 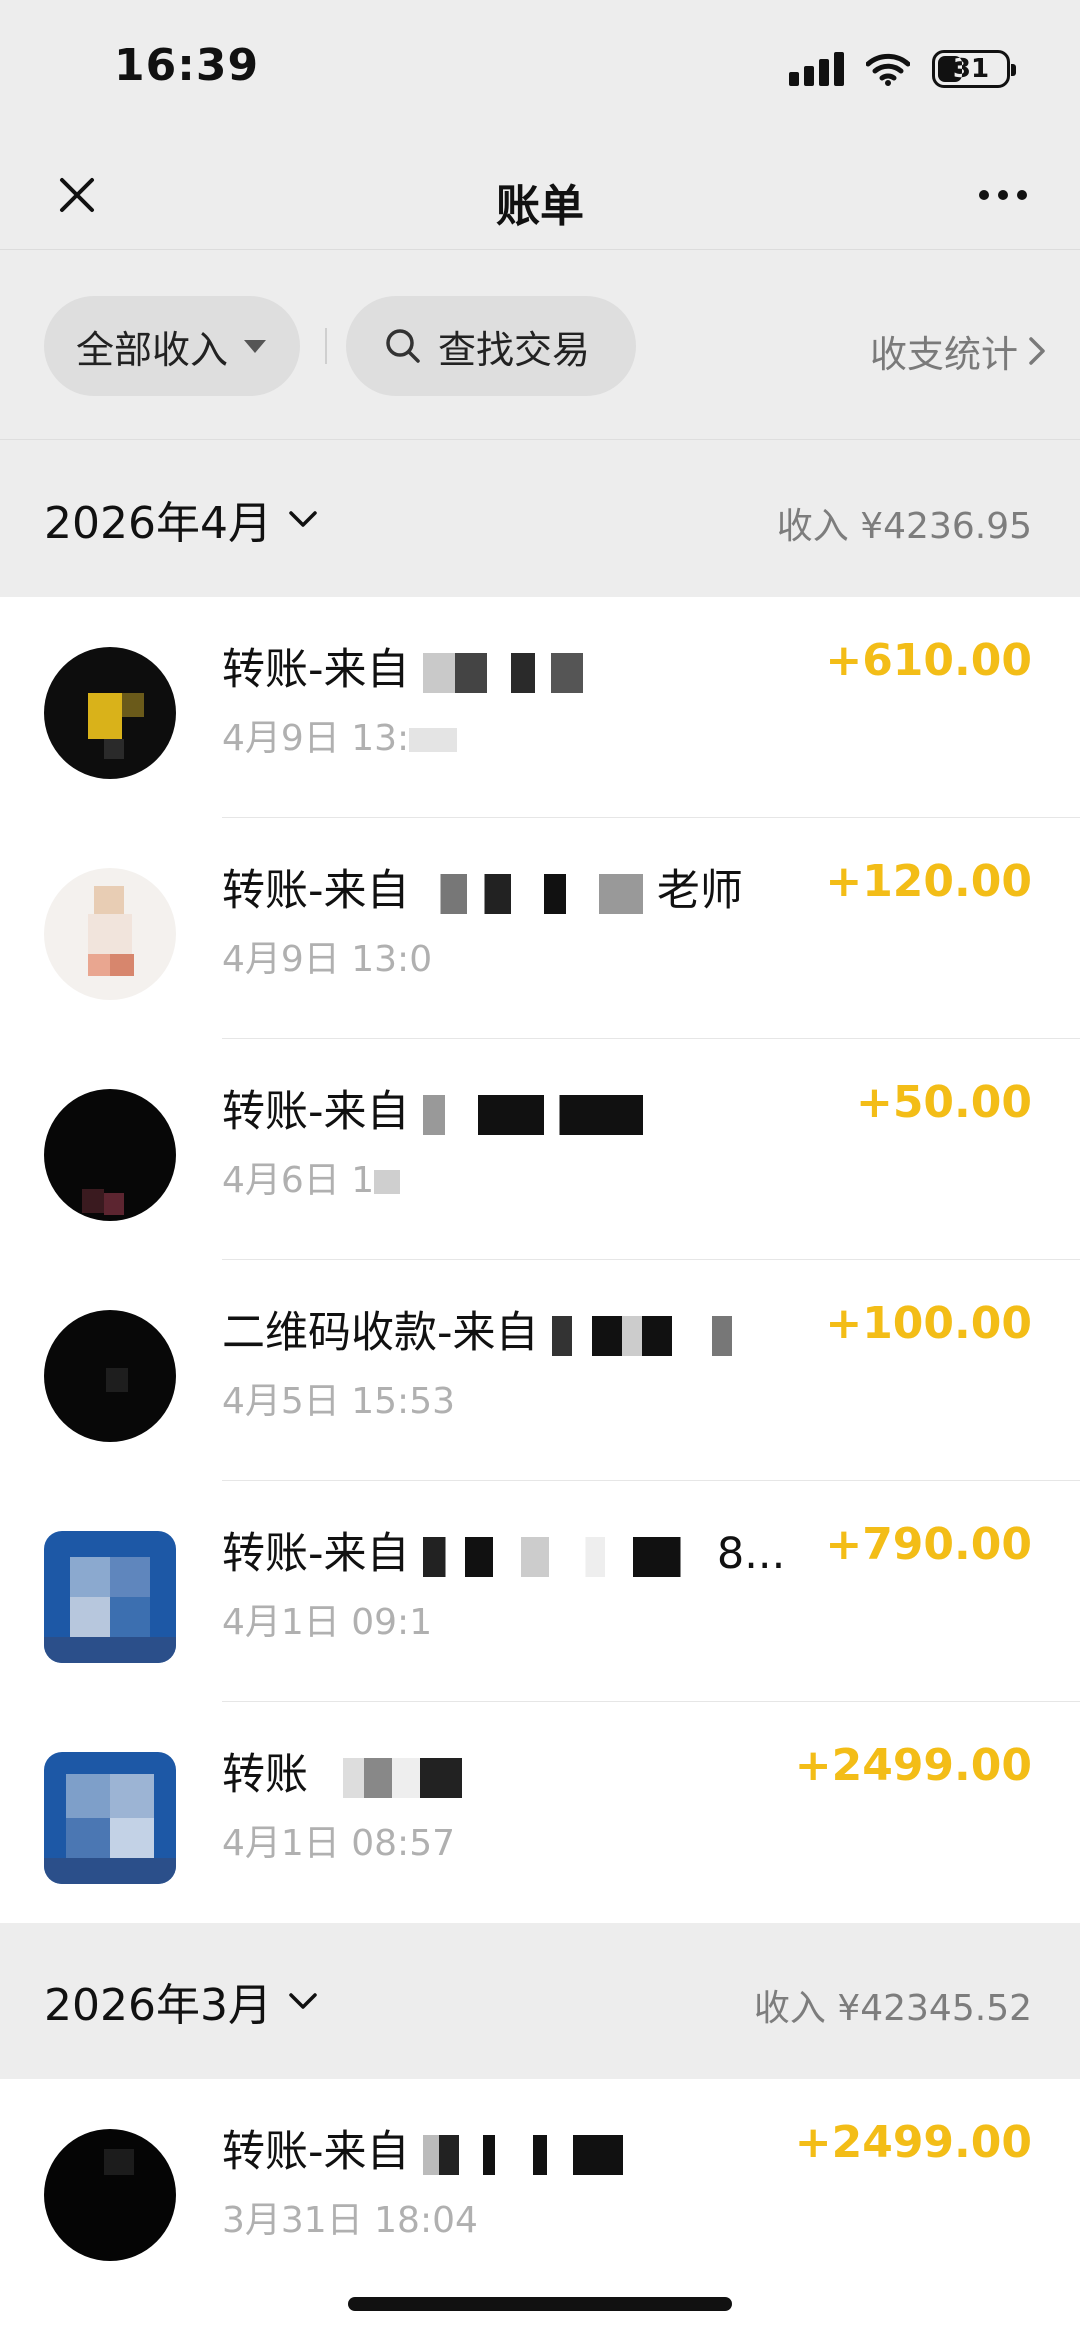 I want to click on status-time: 16:39, so click(x=187, y=65).